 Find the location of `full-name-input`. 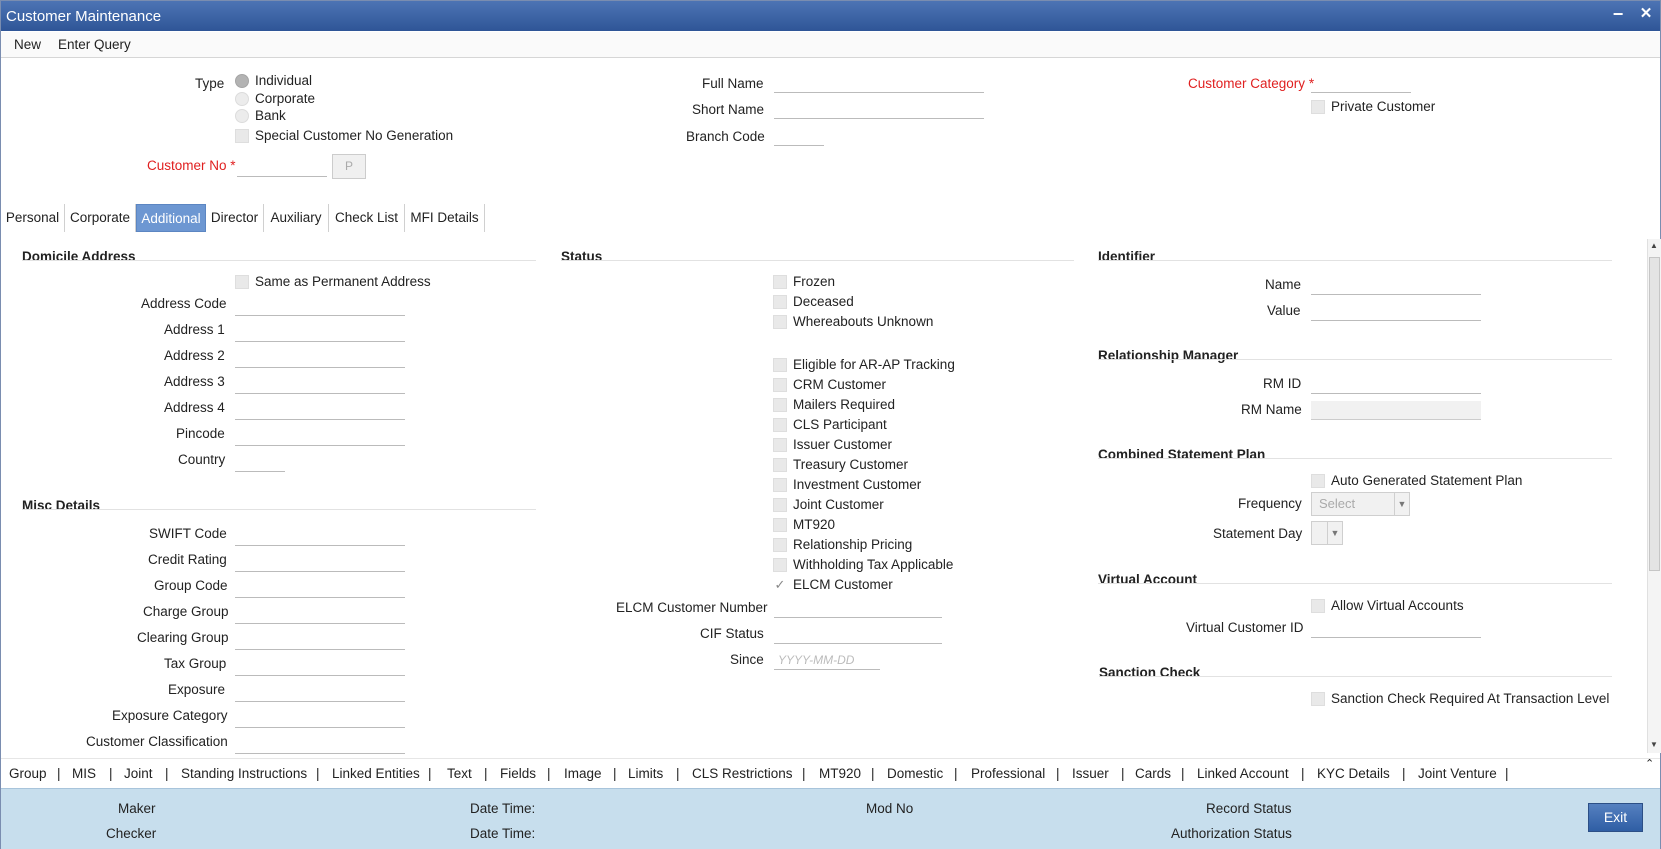

full-name-input is located at coordinates (879, 83).